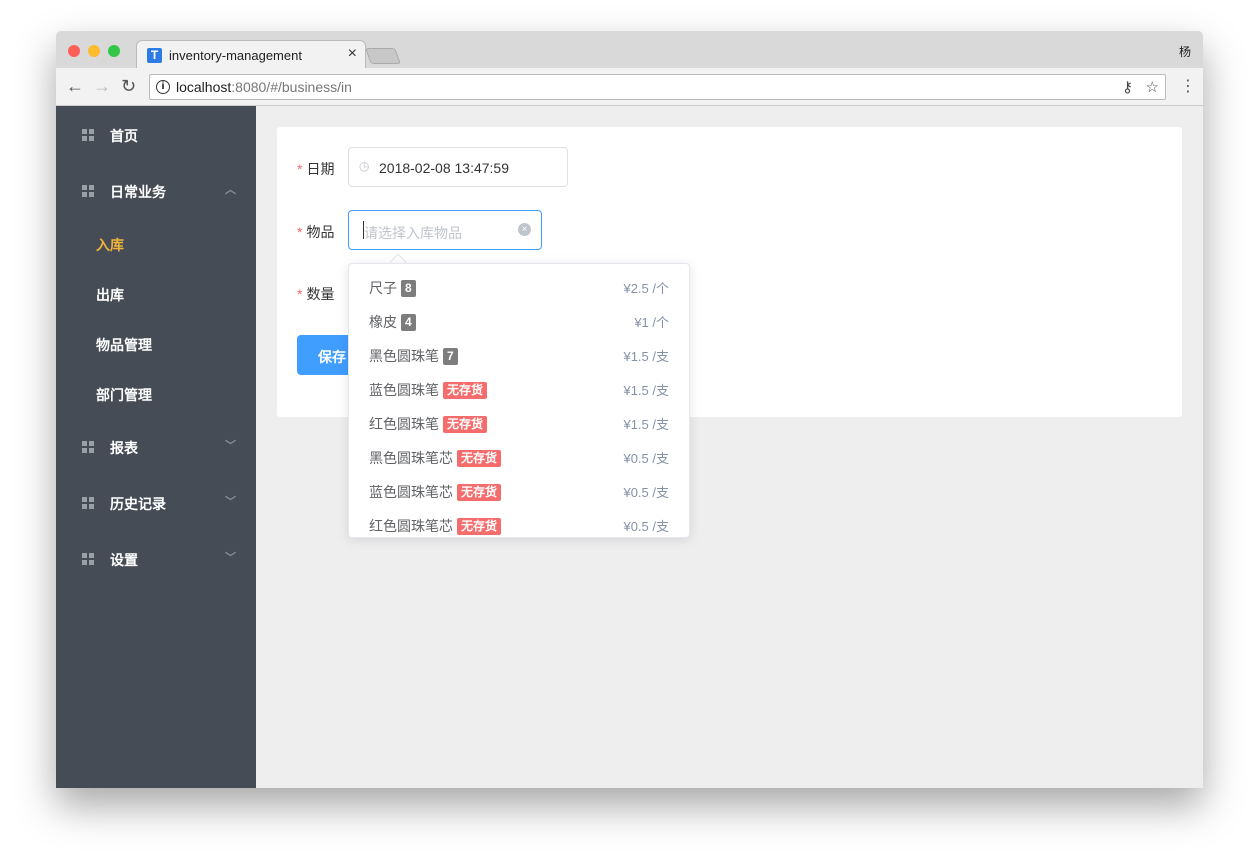 This screenshot has width=1259, height=868. What do you see at coordinates (75, 86) in the screenshot?
I see `back-icon: ←` at bounding box center [75, 86].